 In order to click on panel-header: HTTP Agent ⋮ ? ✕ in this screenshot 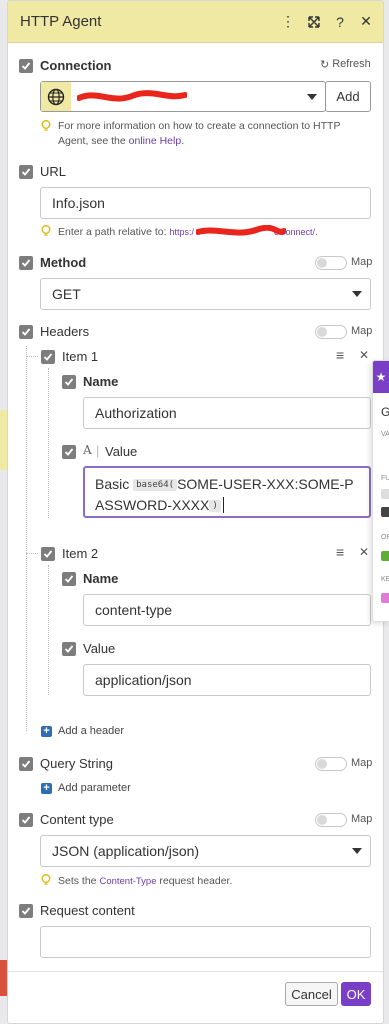, I will do `click(195, 22)`.